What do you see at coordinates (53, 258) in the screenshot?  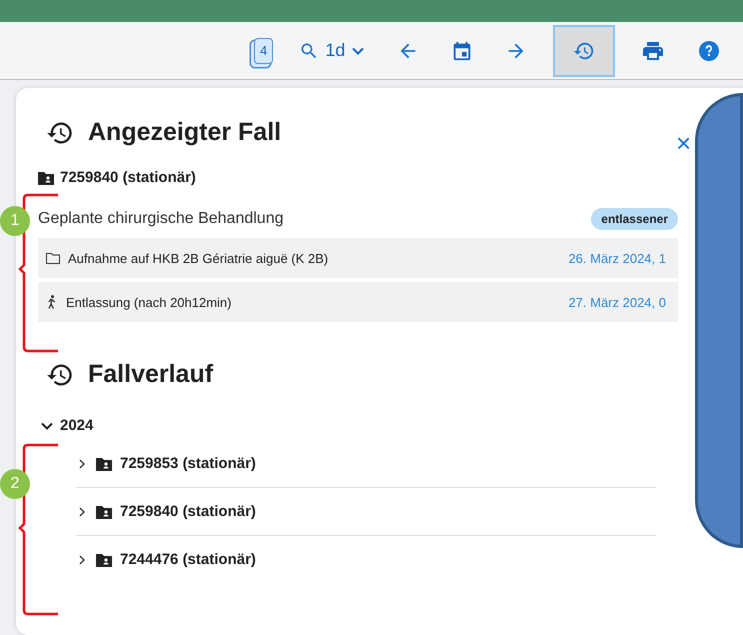 I see `folder-icon` at bounding box center [53, 258].